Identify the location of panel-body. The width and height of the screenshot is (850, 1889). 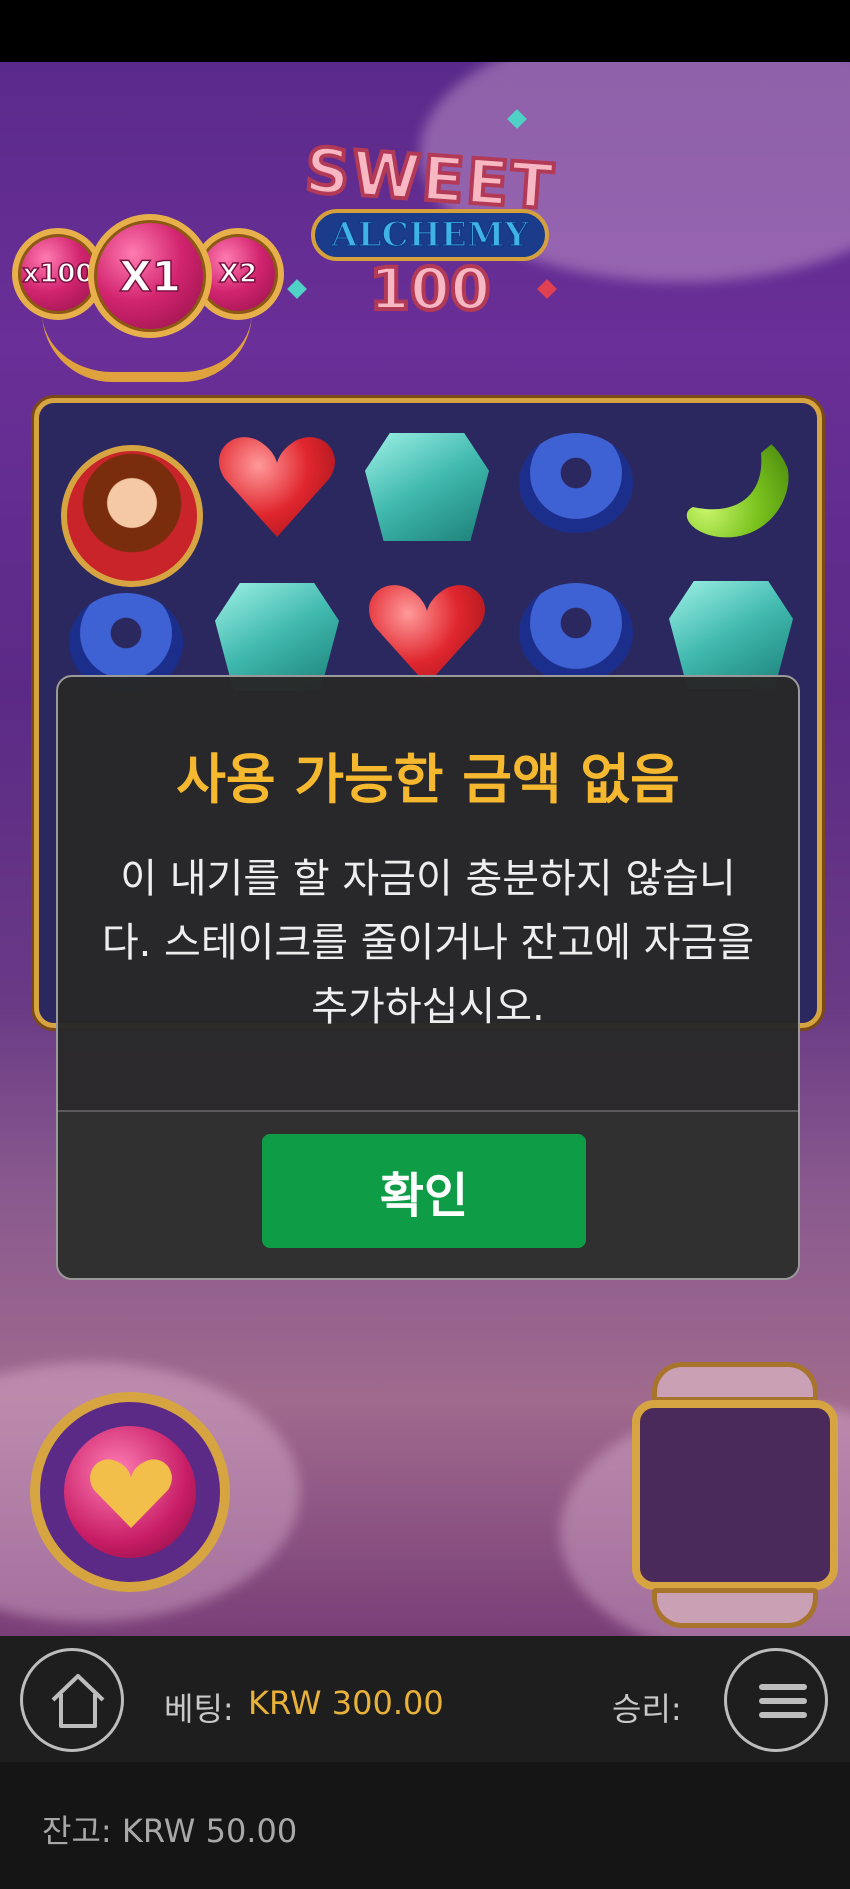
(735, 1495).